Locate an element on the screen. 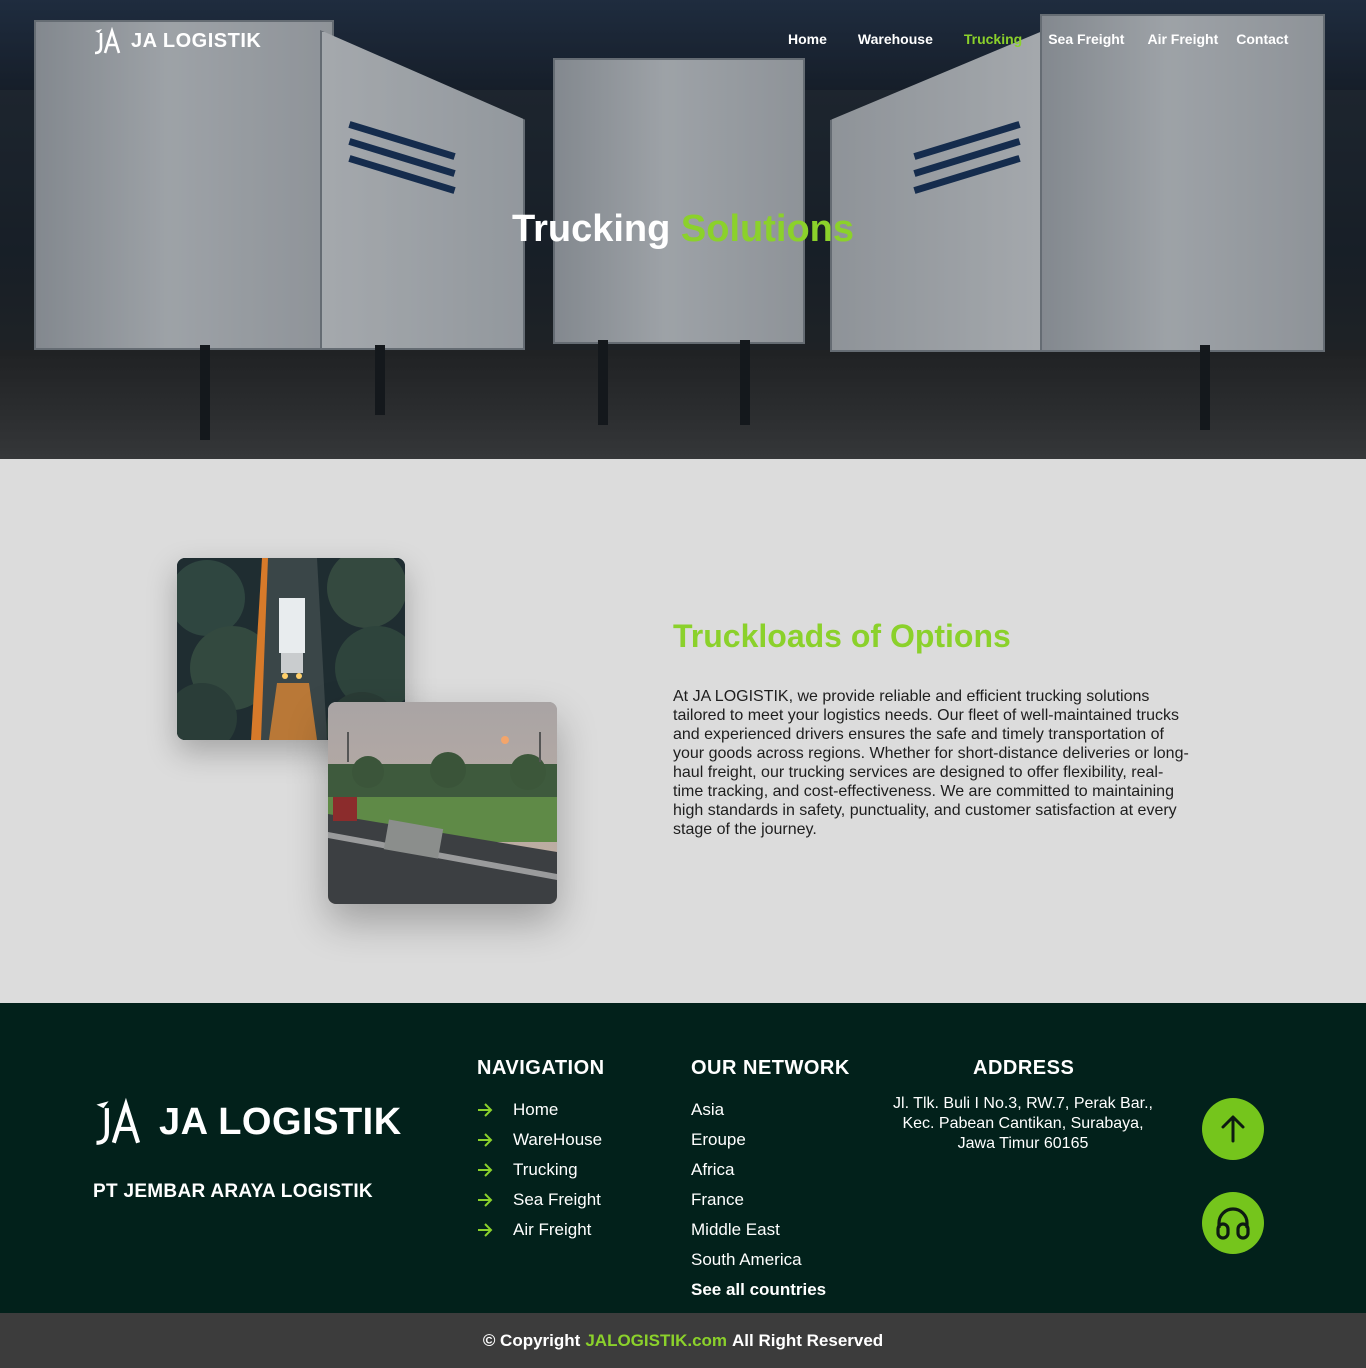 The height and width of the screenshot is (1368, 1366). footer-logo: JA LOGISTIK is located at coordinates (247, 1122).